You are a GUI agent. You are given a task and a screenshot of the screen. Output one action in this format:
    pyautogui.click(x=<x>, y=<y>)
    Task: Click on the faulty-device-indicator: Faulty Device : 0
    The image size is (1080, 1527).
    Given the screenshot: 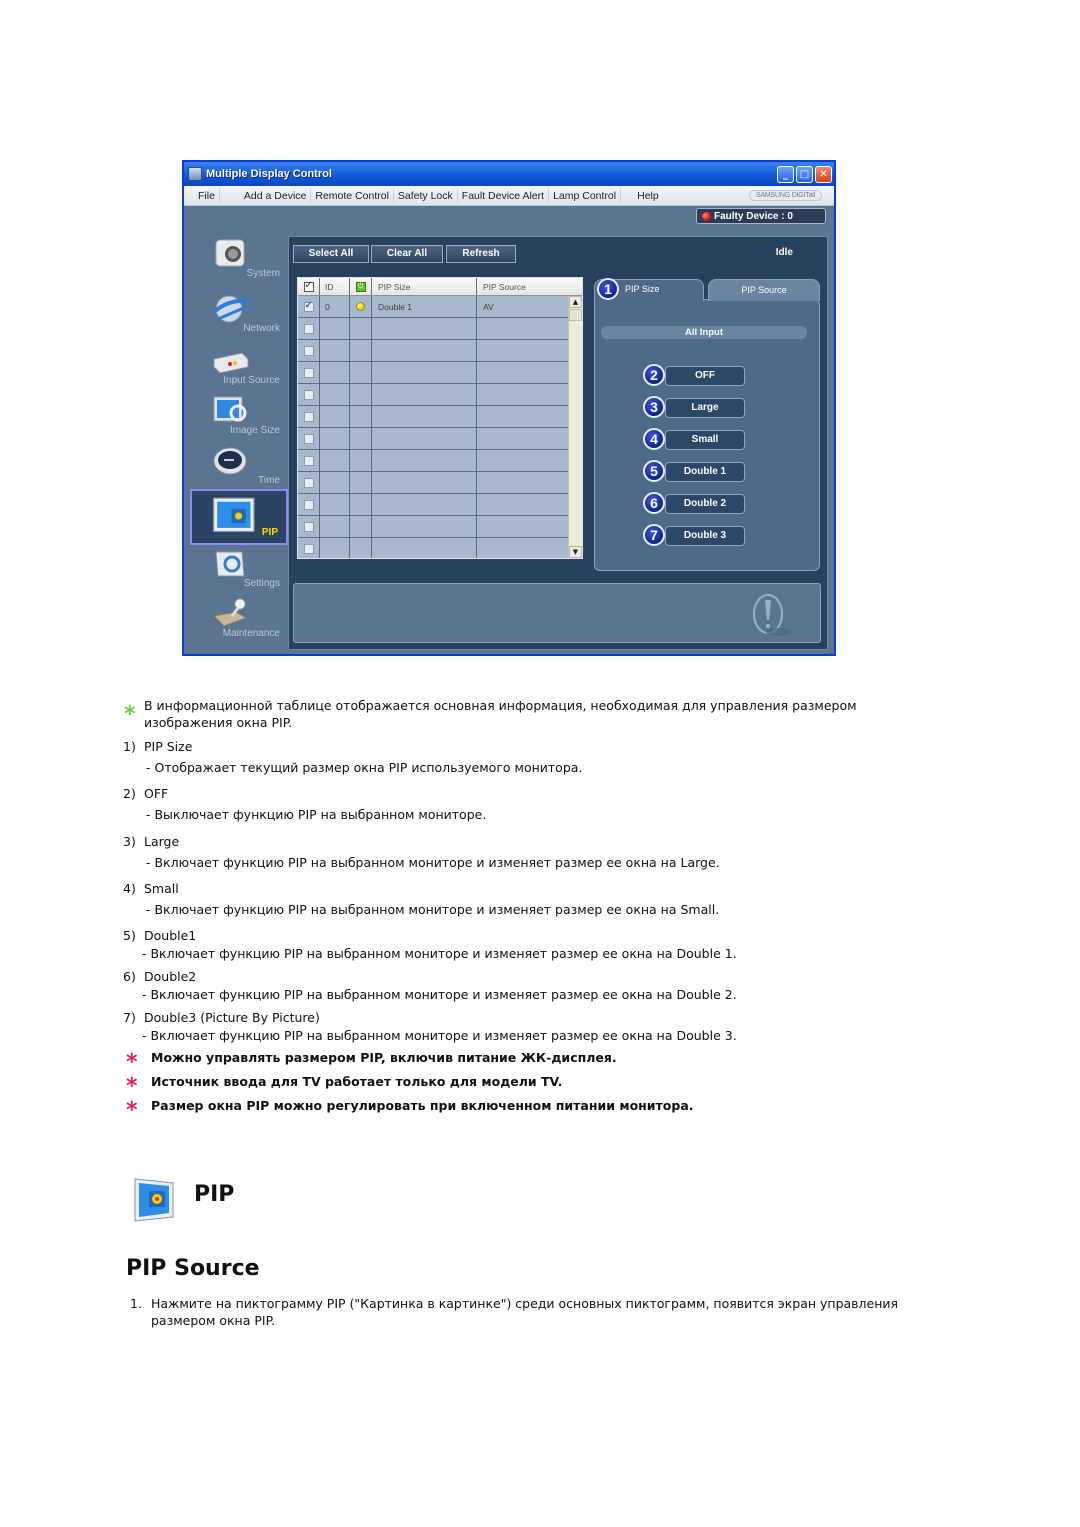 What is the action you would take?
    pyautogui.click(x=761, y=216)
    